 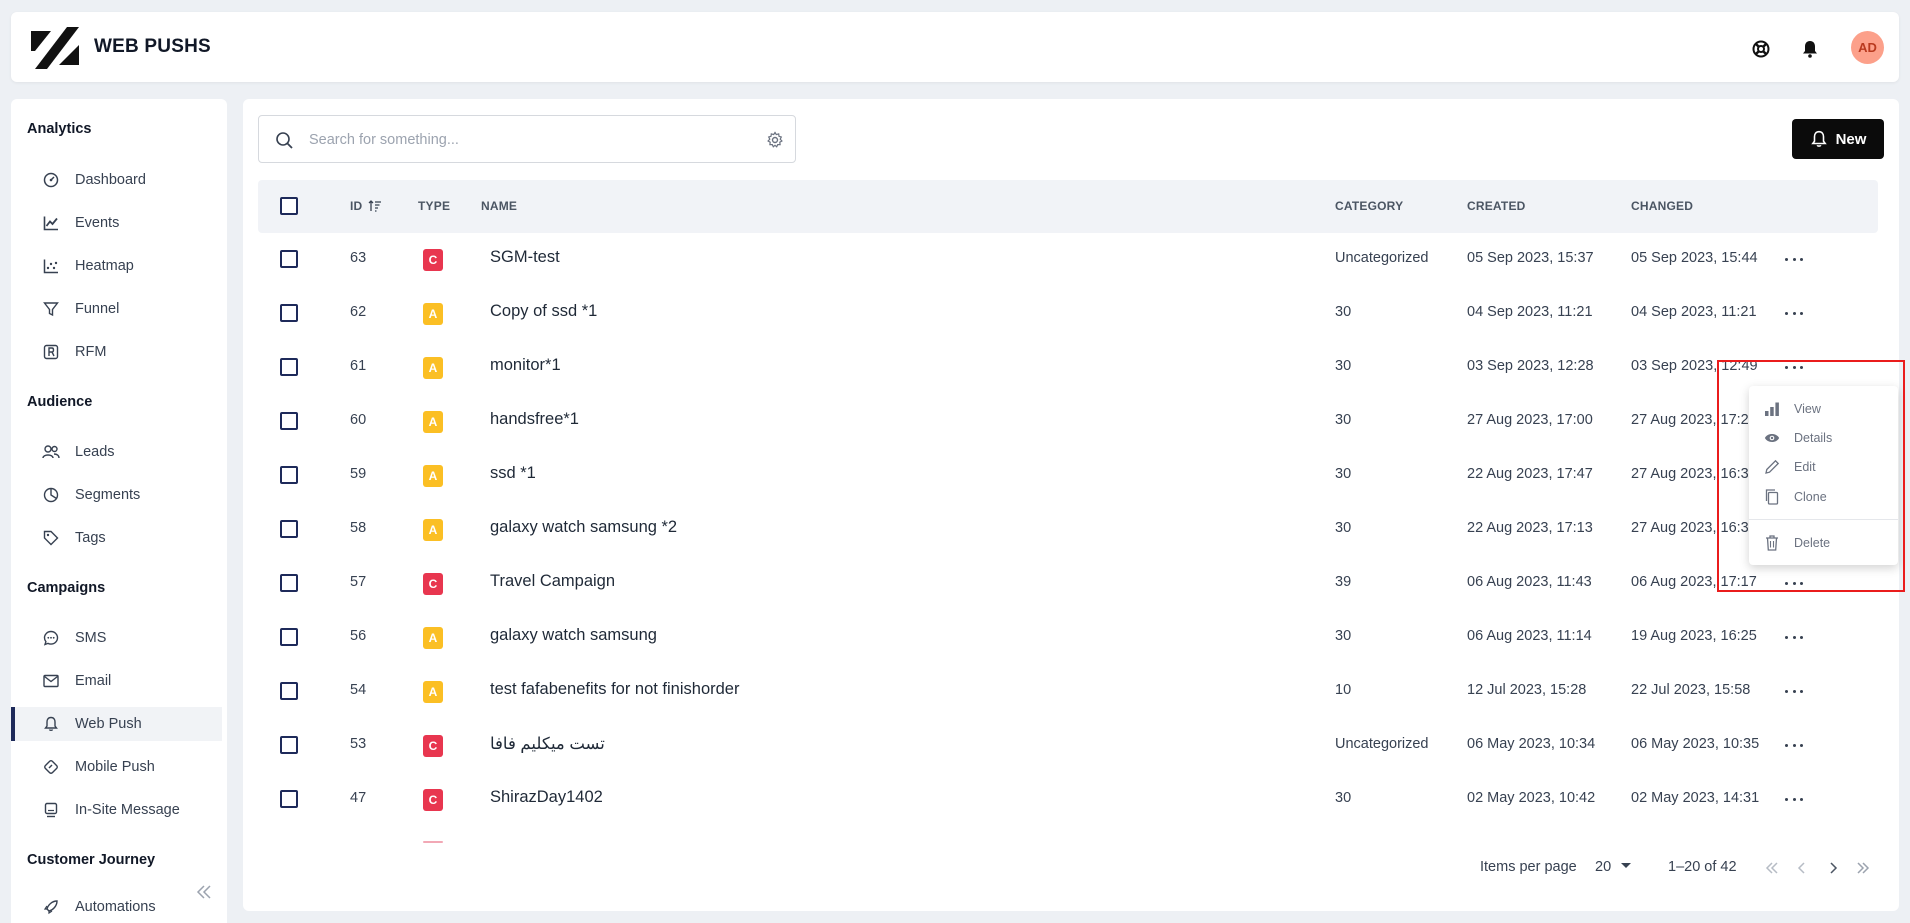 I want to click on row-created: 03 Sep 2023, 12:28, so click(x=1530, y=366).